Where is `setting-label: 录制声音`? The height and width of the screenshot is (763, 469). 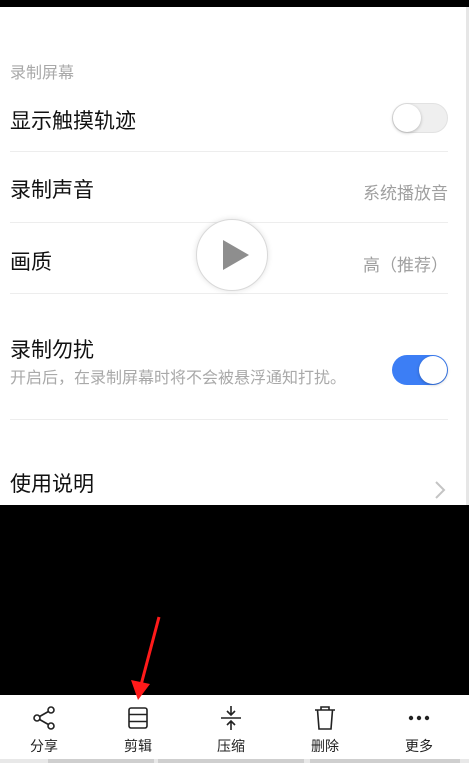
setting-label: 录制声音 is located at coordinates (52, 190).